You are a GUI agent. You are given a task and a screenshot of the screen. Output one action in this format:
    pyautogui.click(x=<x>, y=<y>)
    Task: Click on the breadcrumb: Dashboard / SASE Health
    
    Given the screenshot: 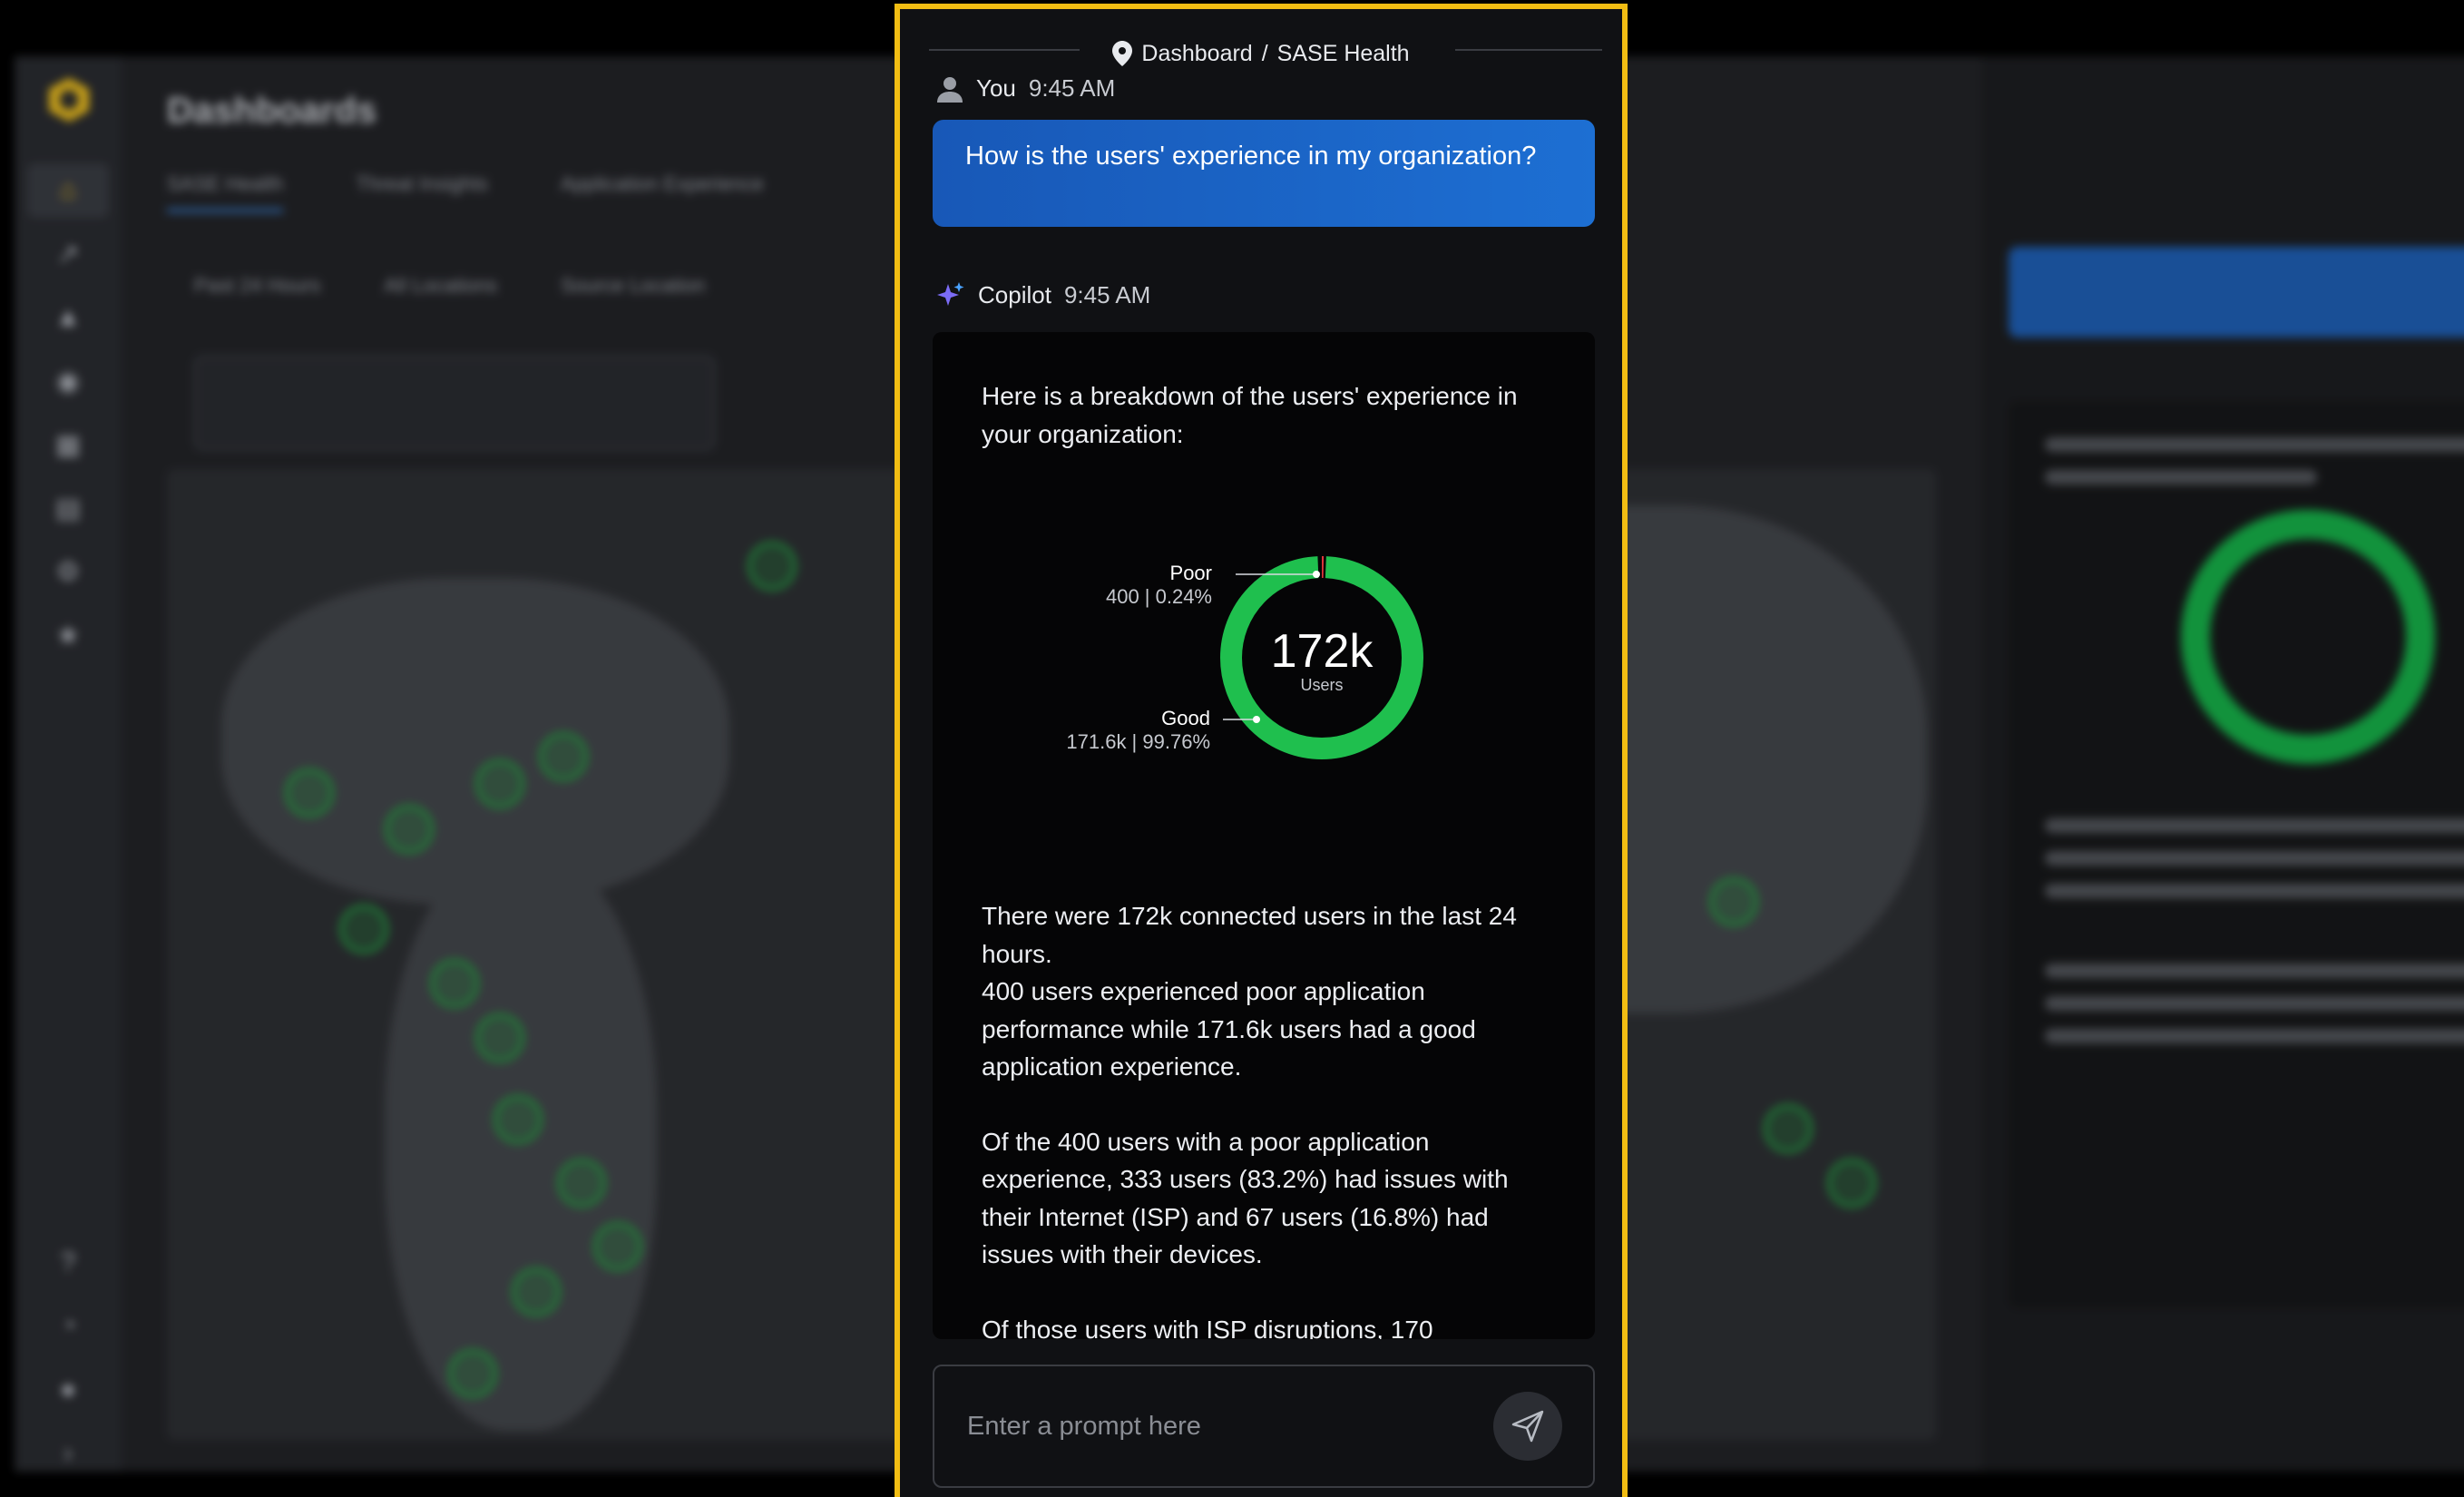 What is the action you would take?
    pyautogui.click(x=1261, y=53)
    